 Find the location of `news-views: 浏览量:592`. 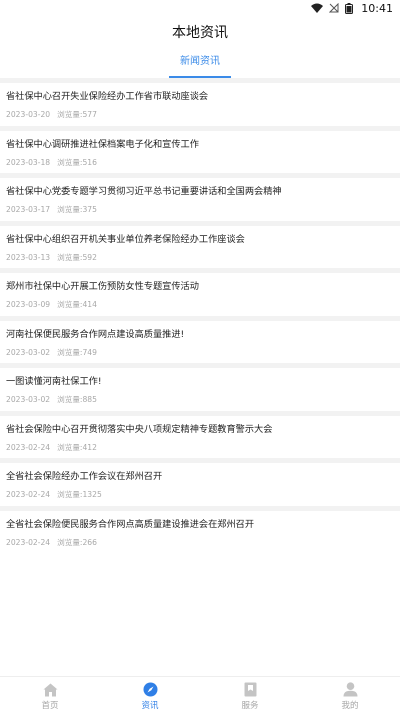

news-views: 浏览量:592 is located at coordinates (77, 257).